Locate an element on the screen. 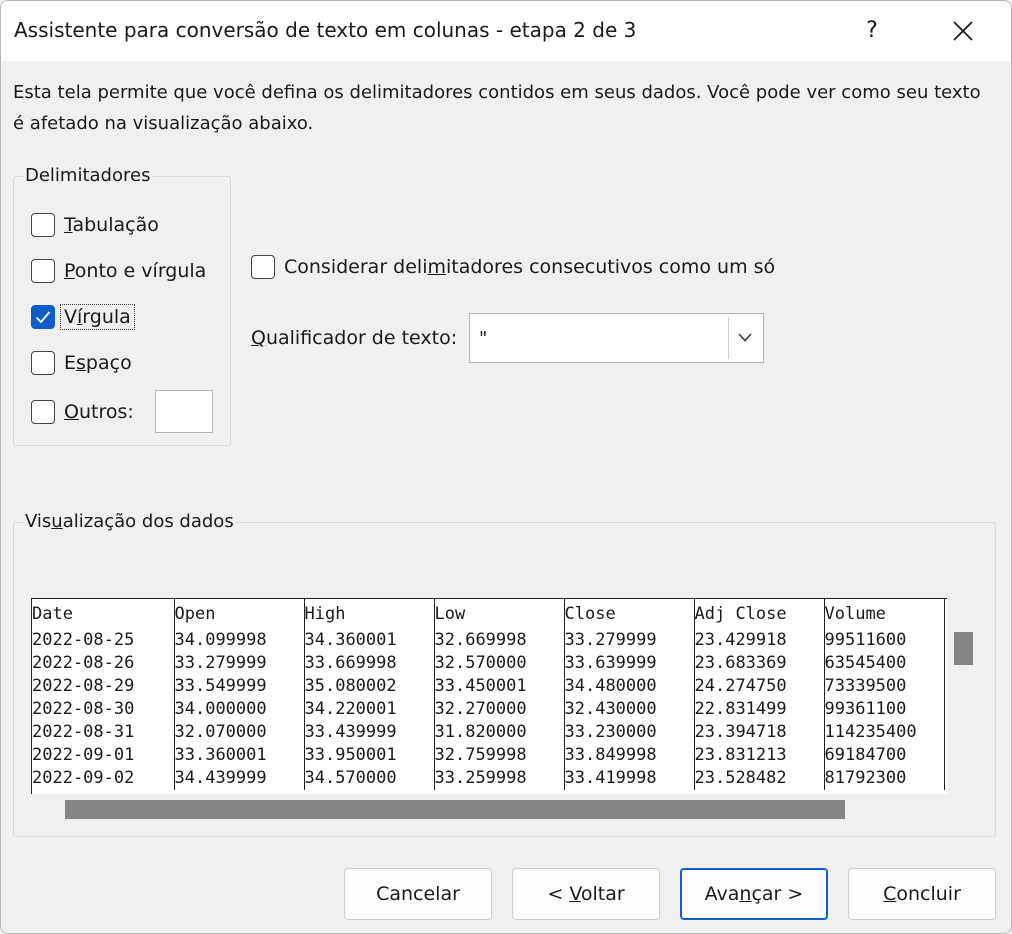 The image size is (1012, 934). space-option: Espaço is located at coordinates (81, 363).